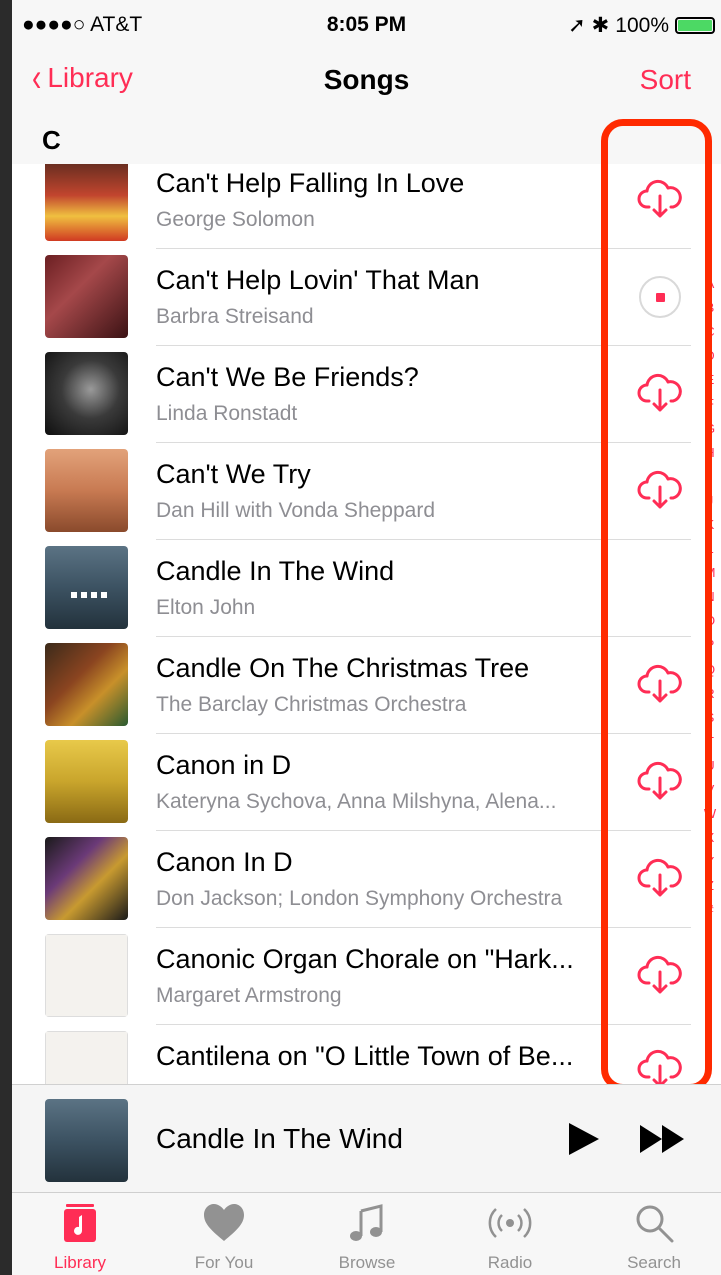 The image size is (721, 1275). Describe the element at coordinates (275, 571) in the screenshot. I see `song-title: Candle In The Wind` at that location.